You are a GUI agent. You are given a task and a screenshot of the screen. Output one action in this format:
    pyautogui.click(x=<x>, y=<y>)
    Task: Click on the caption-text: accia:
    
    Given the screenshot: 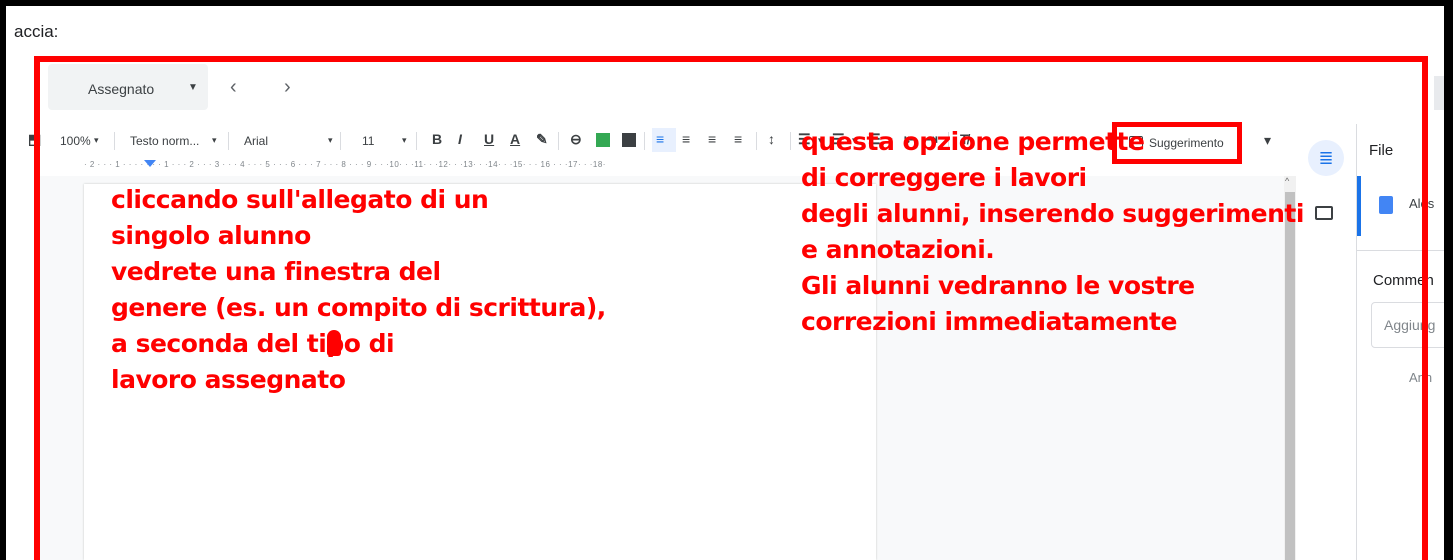 What is the action you would take?
    pyautogui.click(x=36, y=31)
    